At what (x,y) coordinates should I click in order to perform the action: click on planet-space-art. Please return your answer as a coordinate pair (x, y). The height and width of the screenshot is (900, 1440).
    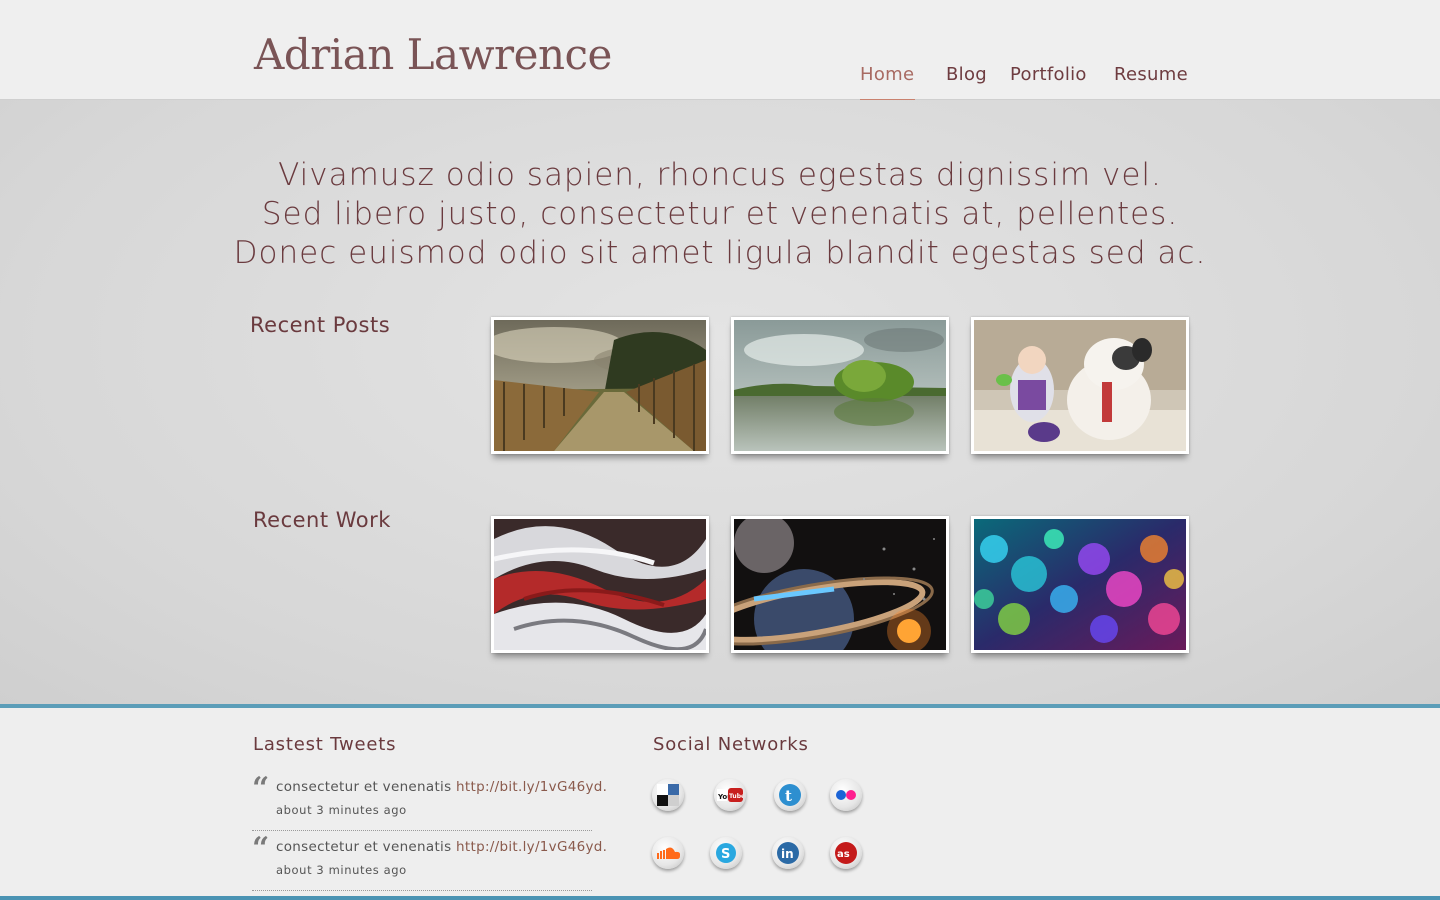
    Looking at the image, I should click on (840, 584).